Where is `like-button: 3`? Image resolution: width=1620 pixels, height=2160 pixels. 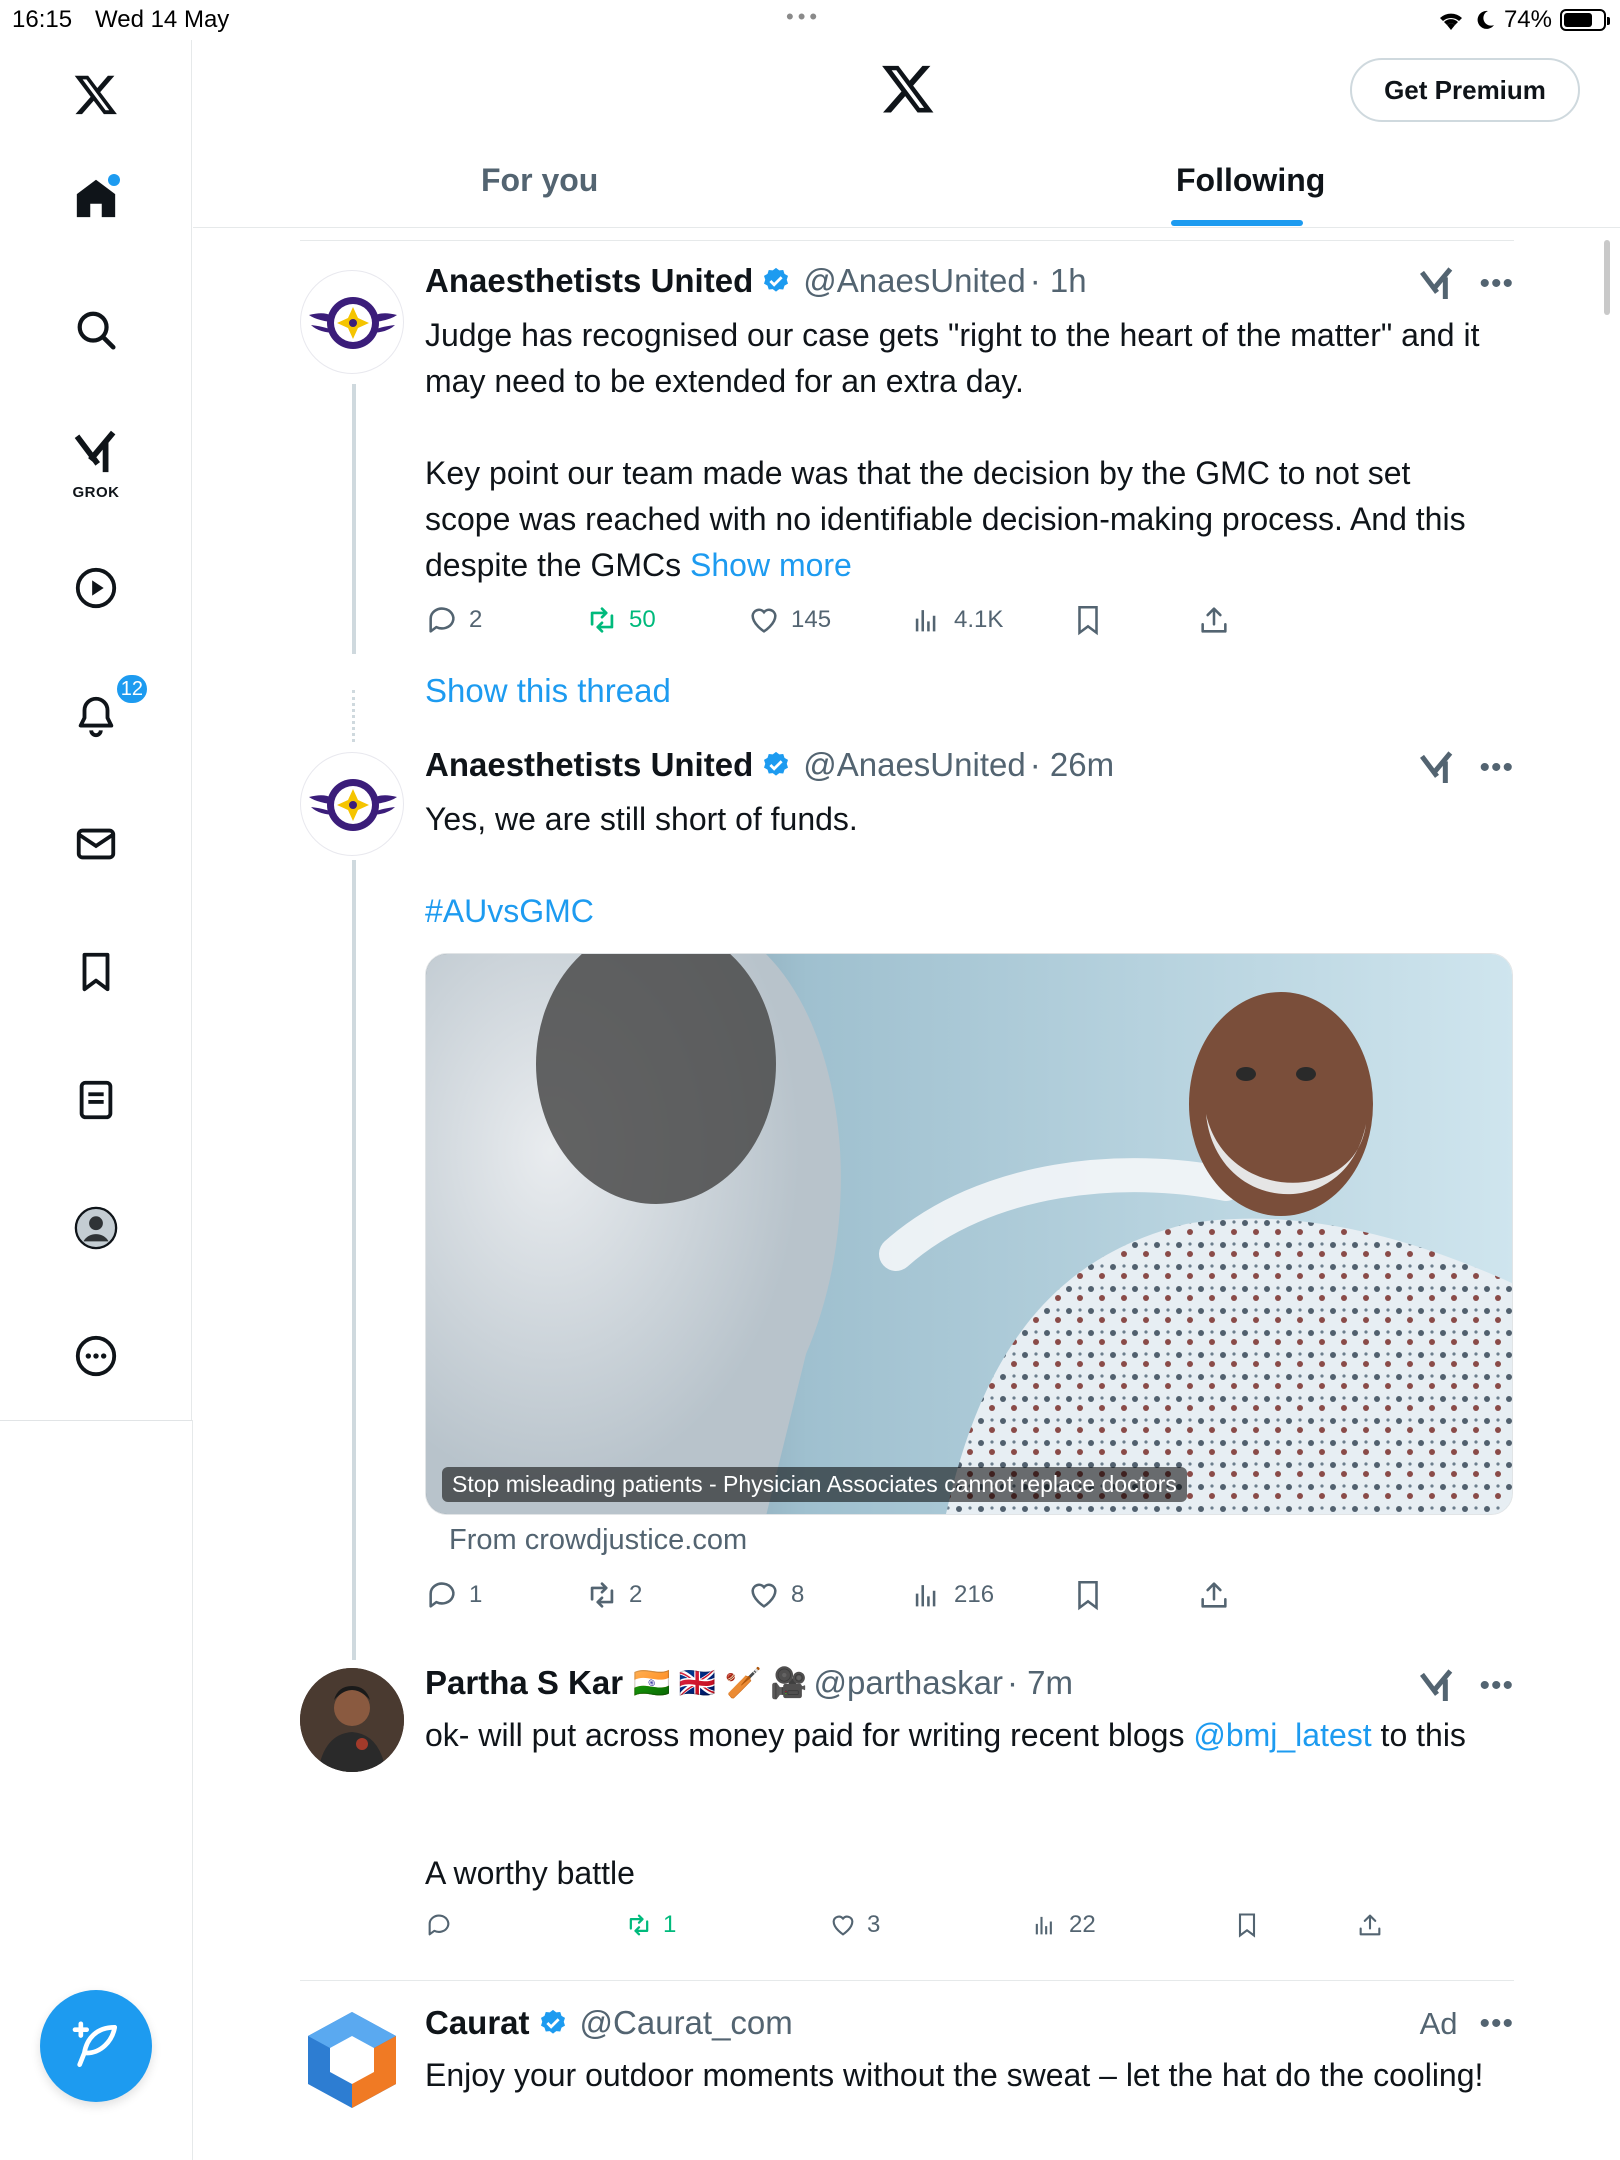 like-button: 3 is located at coordinates (854, 1925).